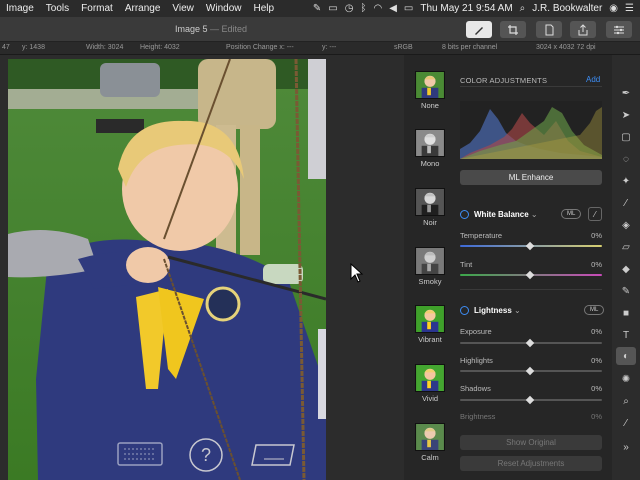  I want to click on share-button, so click(583, 29).